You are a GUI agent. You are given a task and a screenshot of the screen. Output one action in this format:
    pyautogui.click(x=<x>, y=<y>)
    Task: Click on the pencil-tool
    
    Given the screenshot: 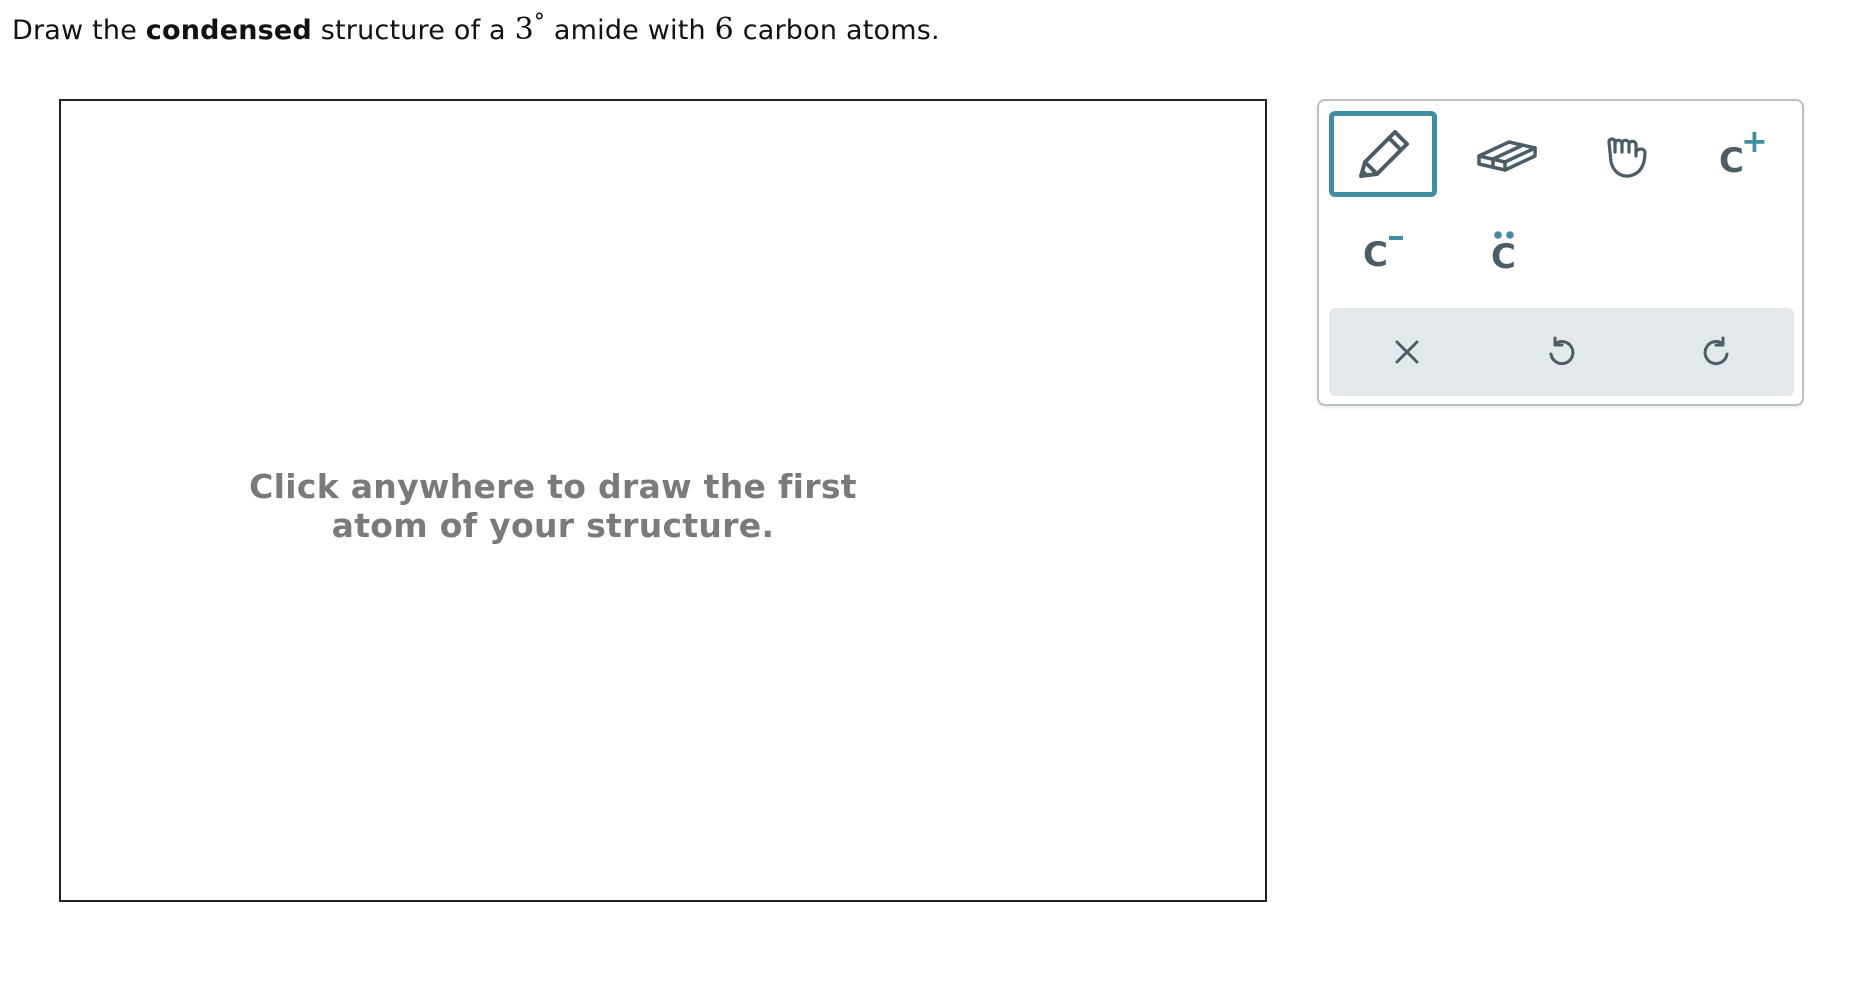 What is the action you would take?
    pyautogui.click(x=1383, y=154)
    